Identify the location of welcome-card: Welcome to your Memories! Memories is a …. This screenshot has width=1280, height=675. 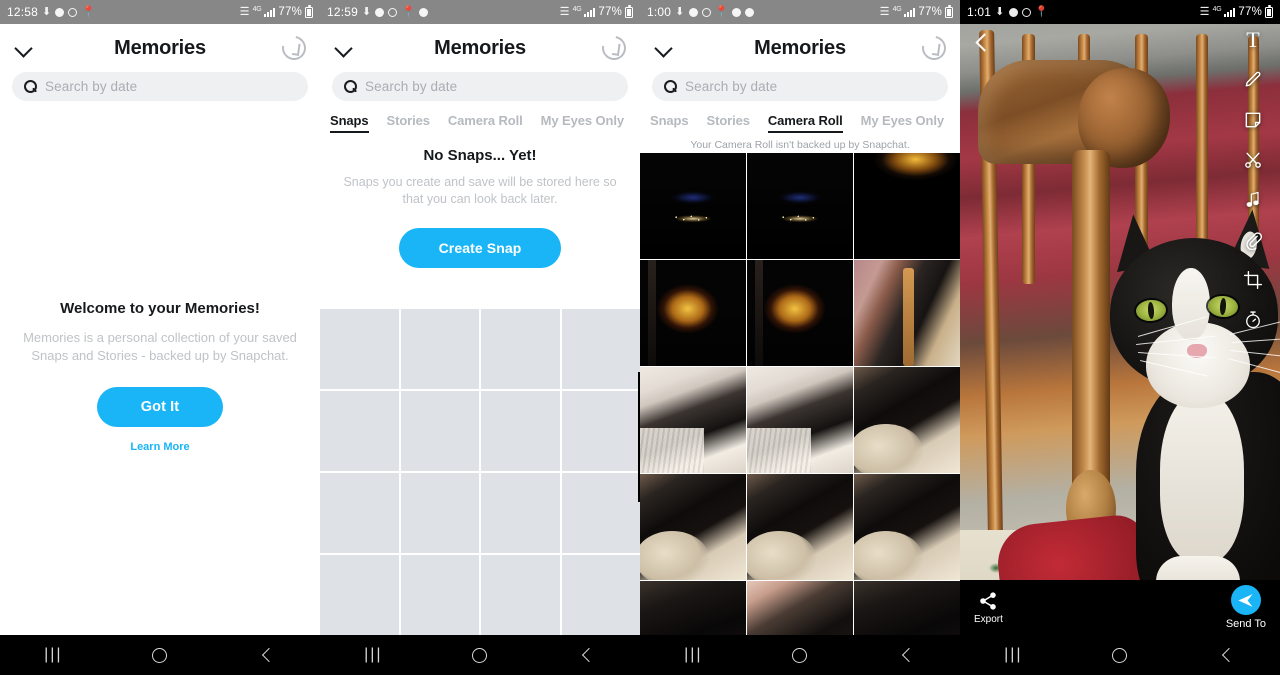
(160, 376).